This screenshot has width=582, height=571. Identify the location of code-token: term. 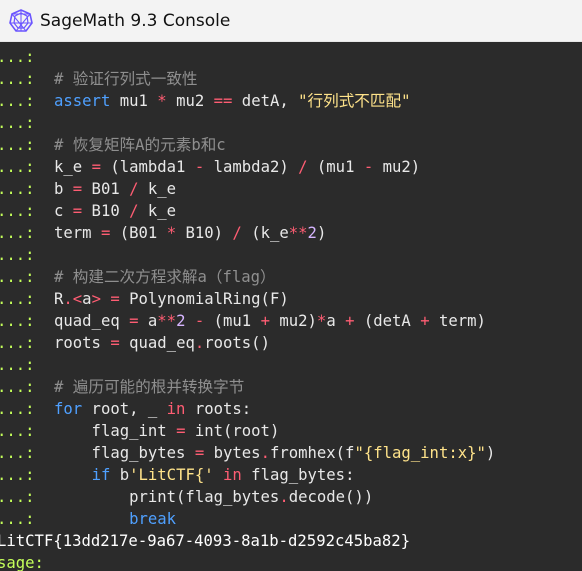
(77, 233).